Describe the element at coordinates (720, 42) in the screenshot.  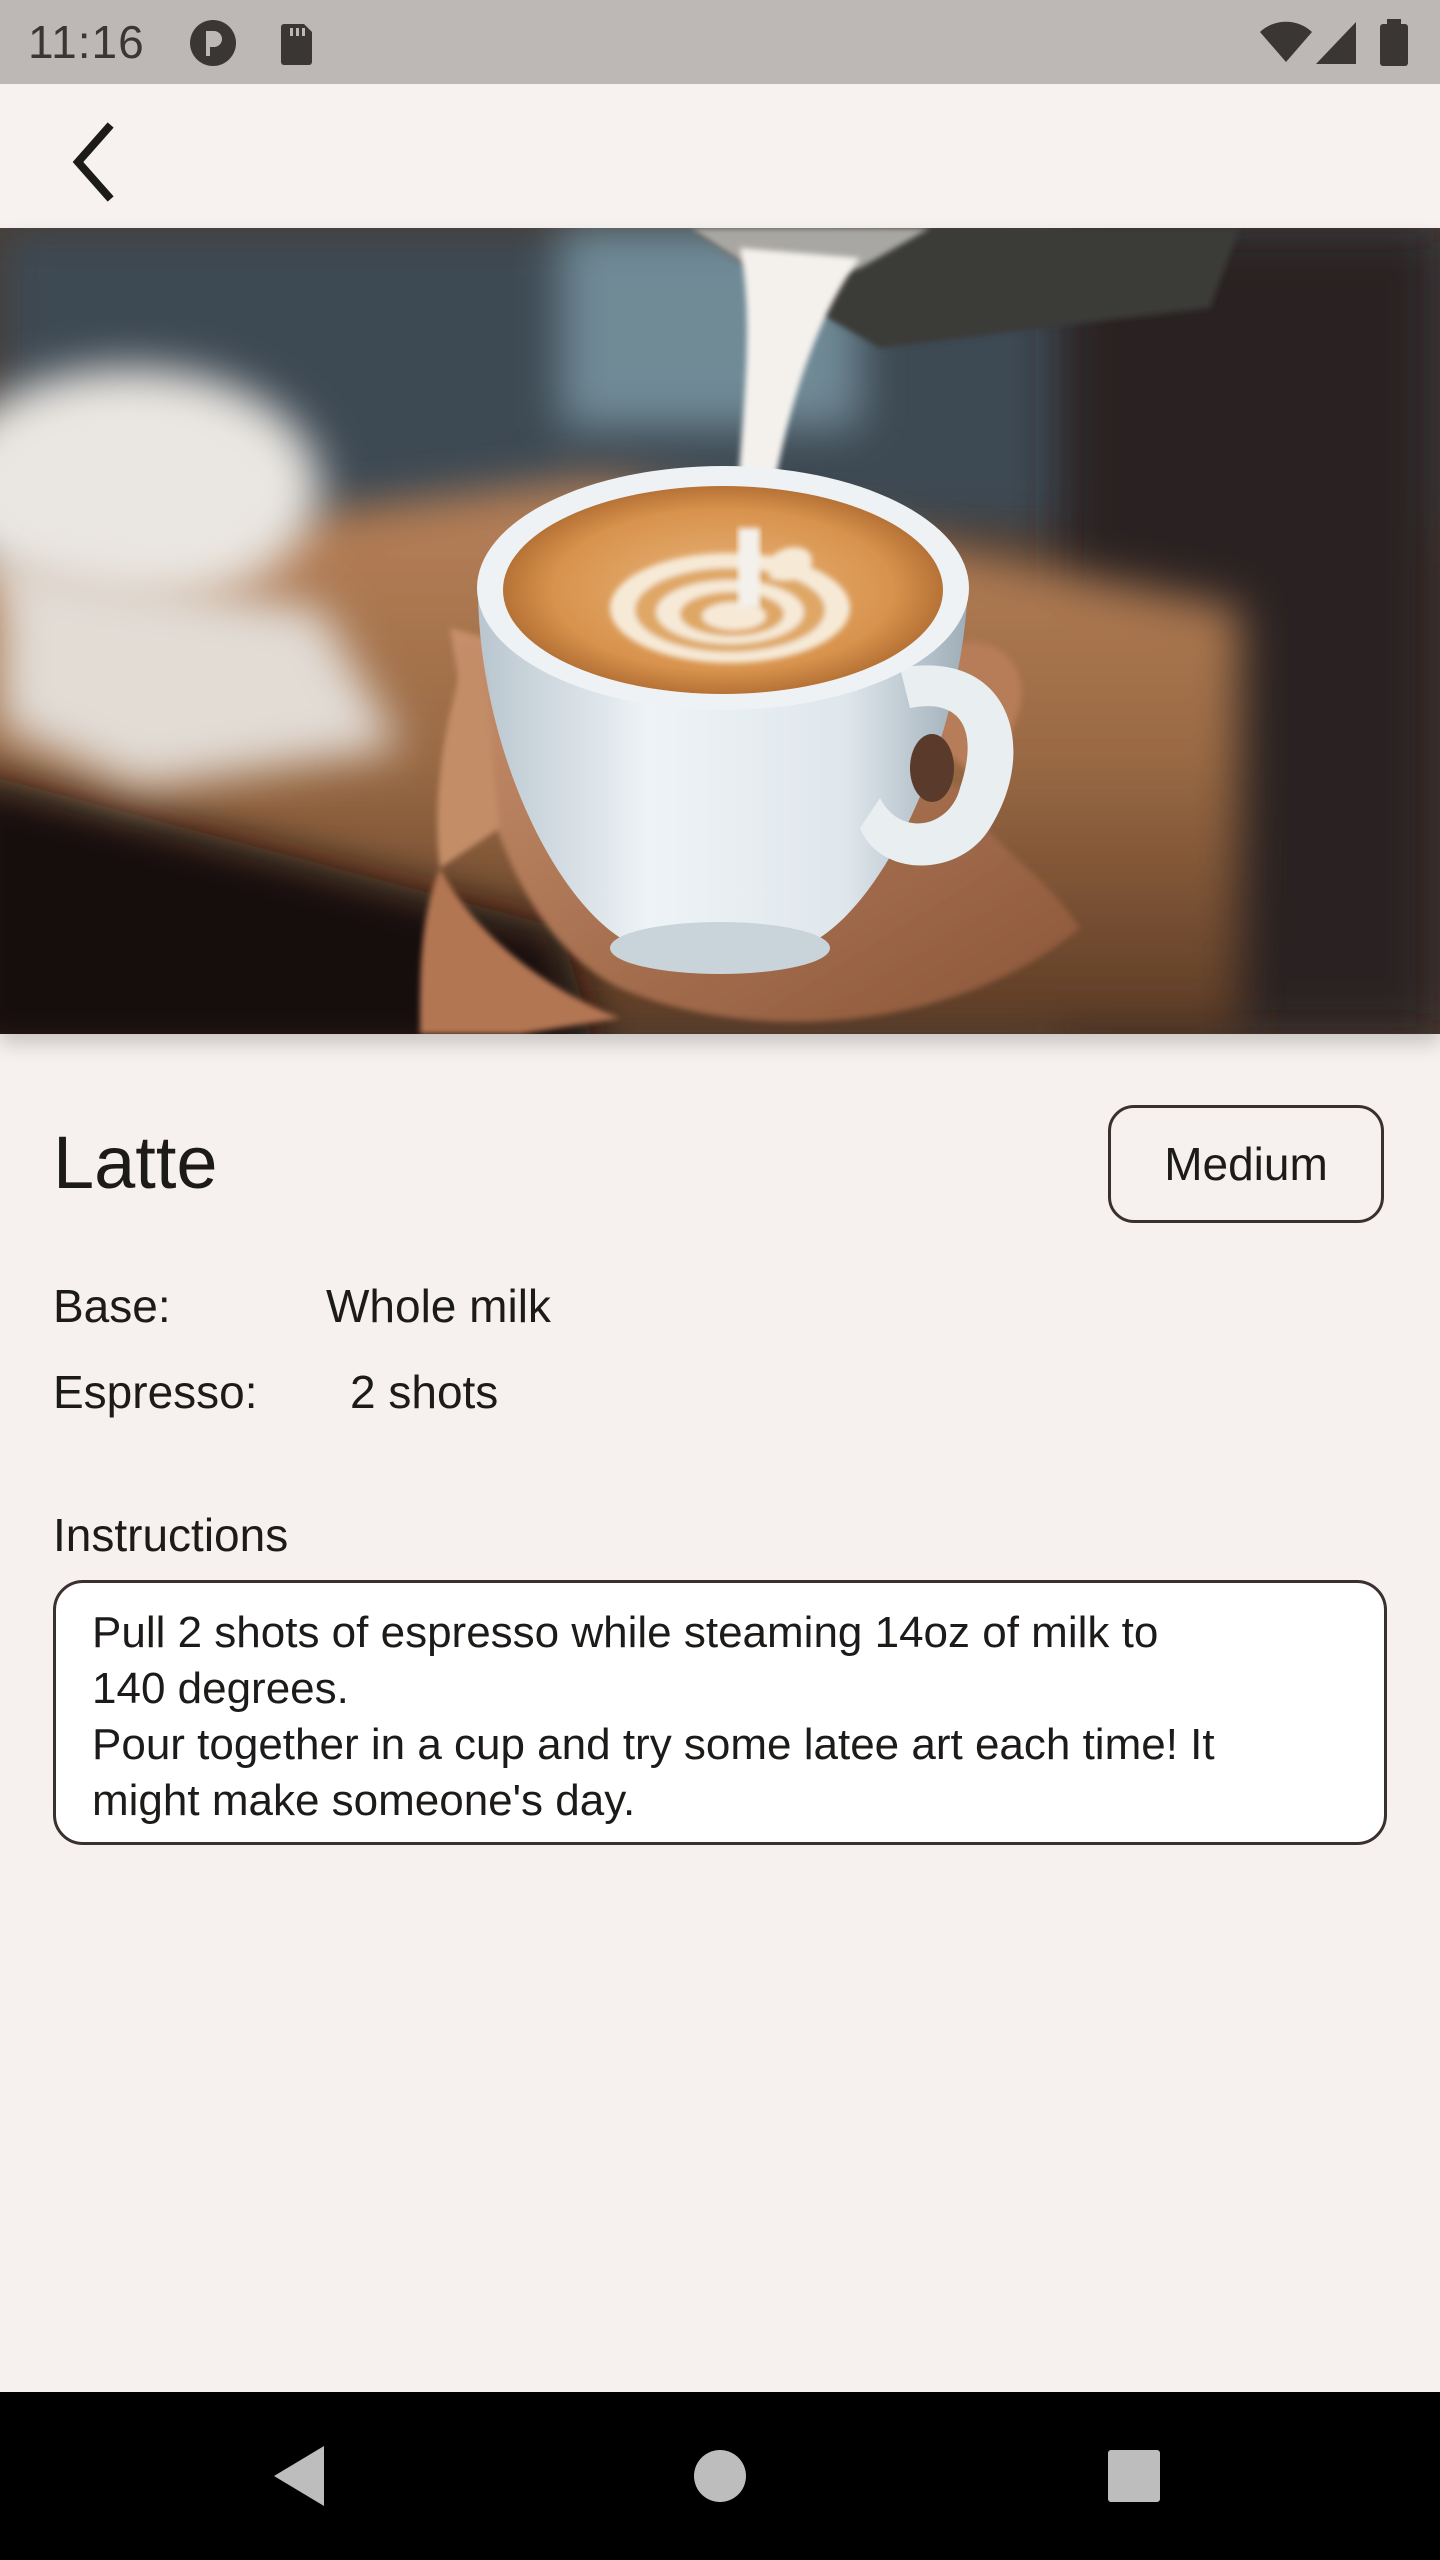
I see `status-bar: 11:16` at that location.